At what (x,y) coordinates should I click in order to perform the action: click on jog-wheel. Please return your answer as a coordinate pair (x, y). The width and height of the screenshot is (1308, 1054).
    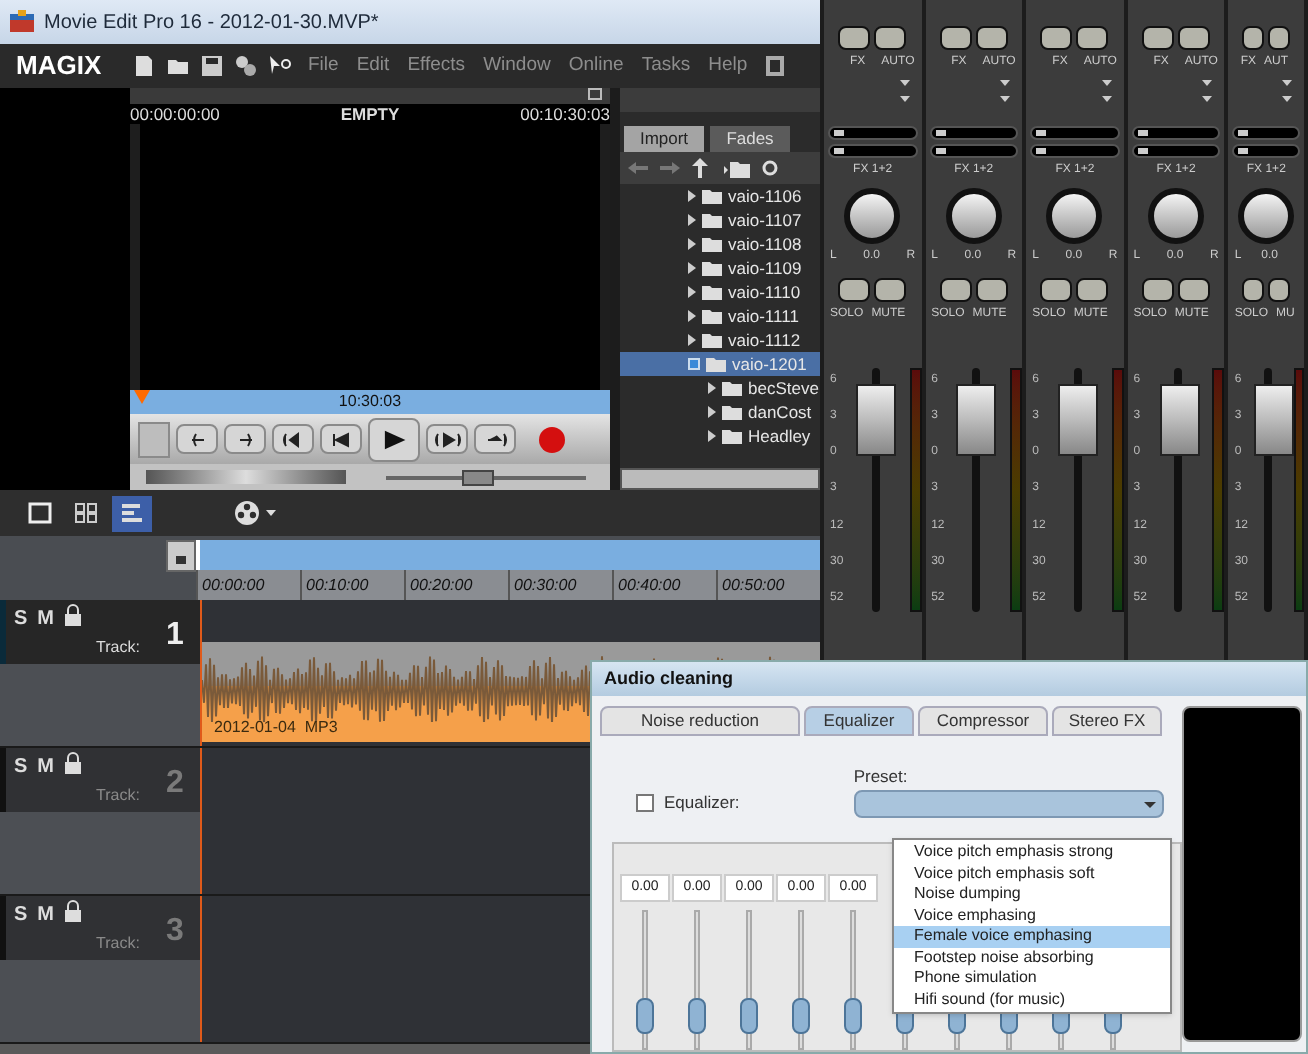
    Looking at the image, I should click on (246, 477).